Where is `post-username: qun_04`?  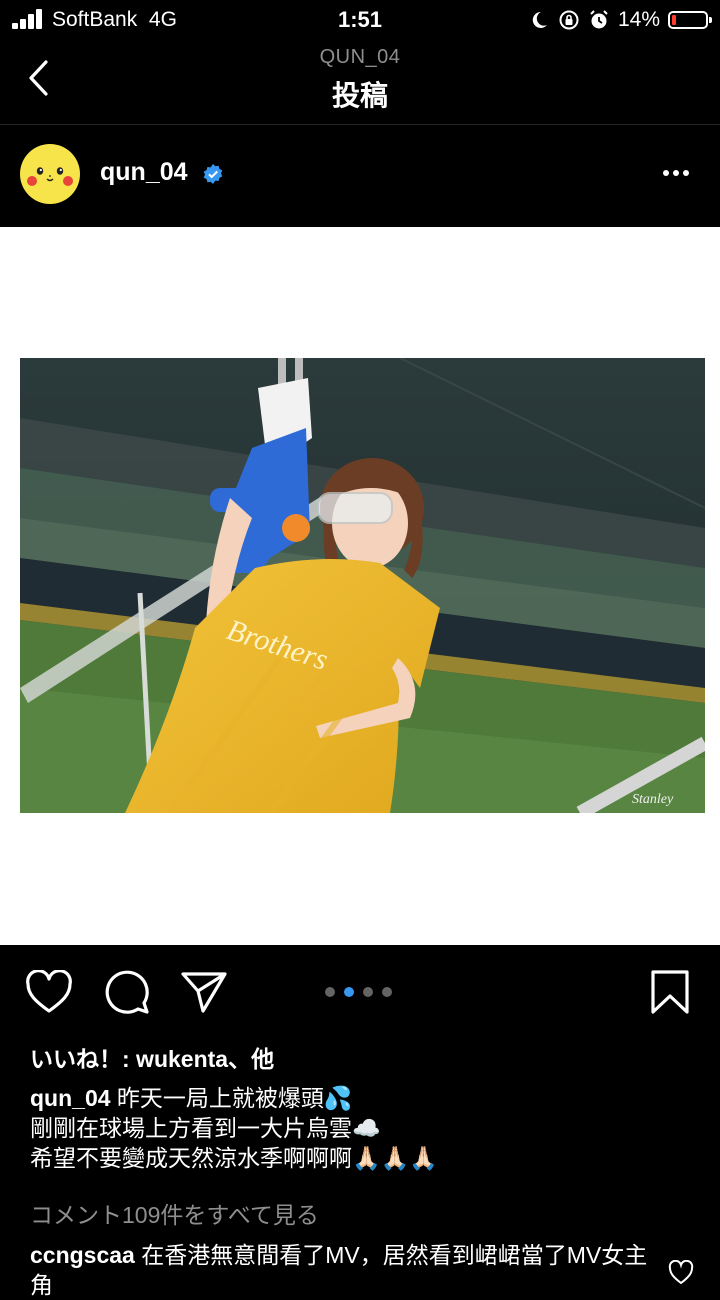
post-username: qun_04 is located at coordinates (144, 172).